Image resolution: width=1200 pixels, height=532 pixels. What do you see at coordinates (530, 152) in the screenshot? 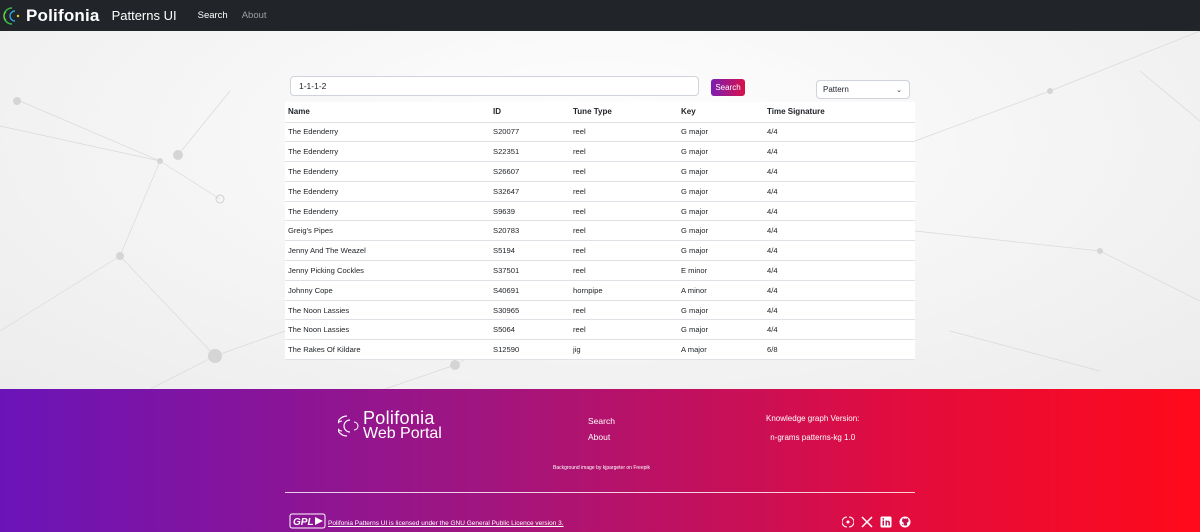
I see `cell-id: S22351` at bounding box center [530, 152].